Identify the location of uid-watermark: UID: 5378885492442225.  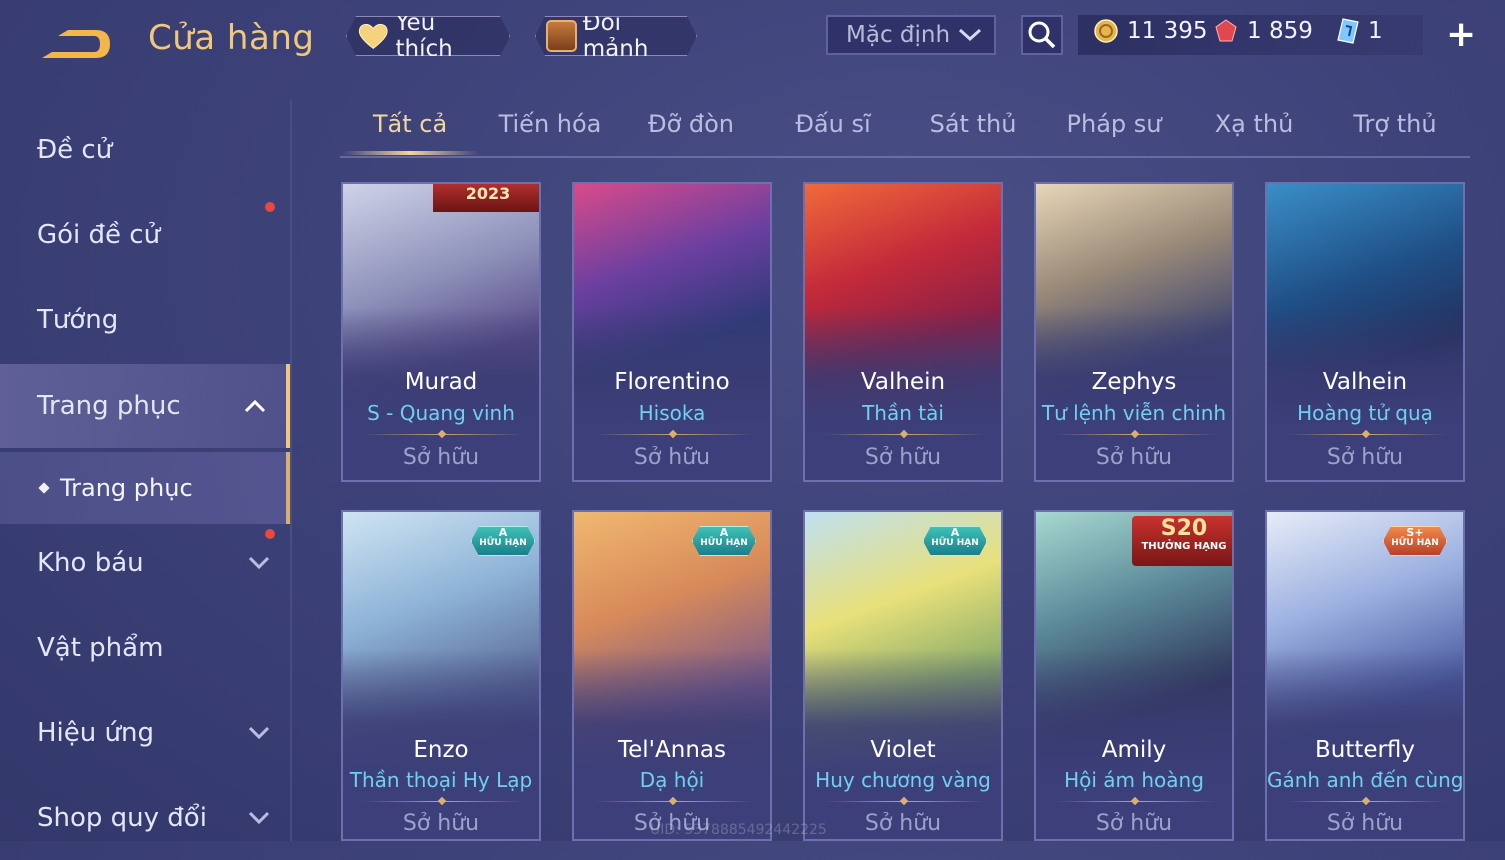
(738, 830).